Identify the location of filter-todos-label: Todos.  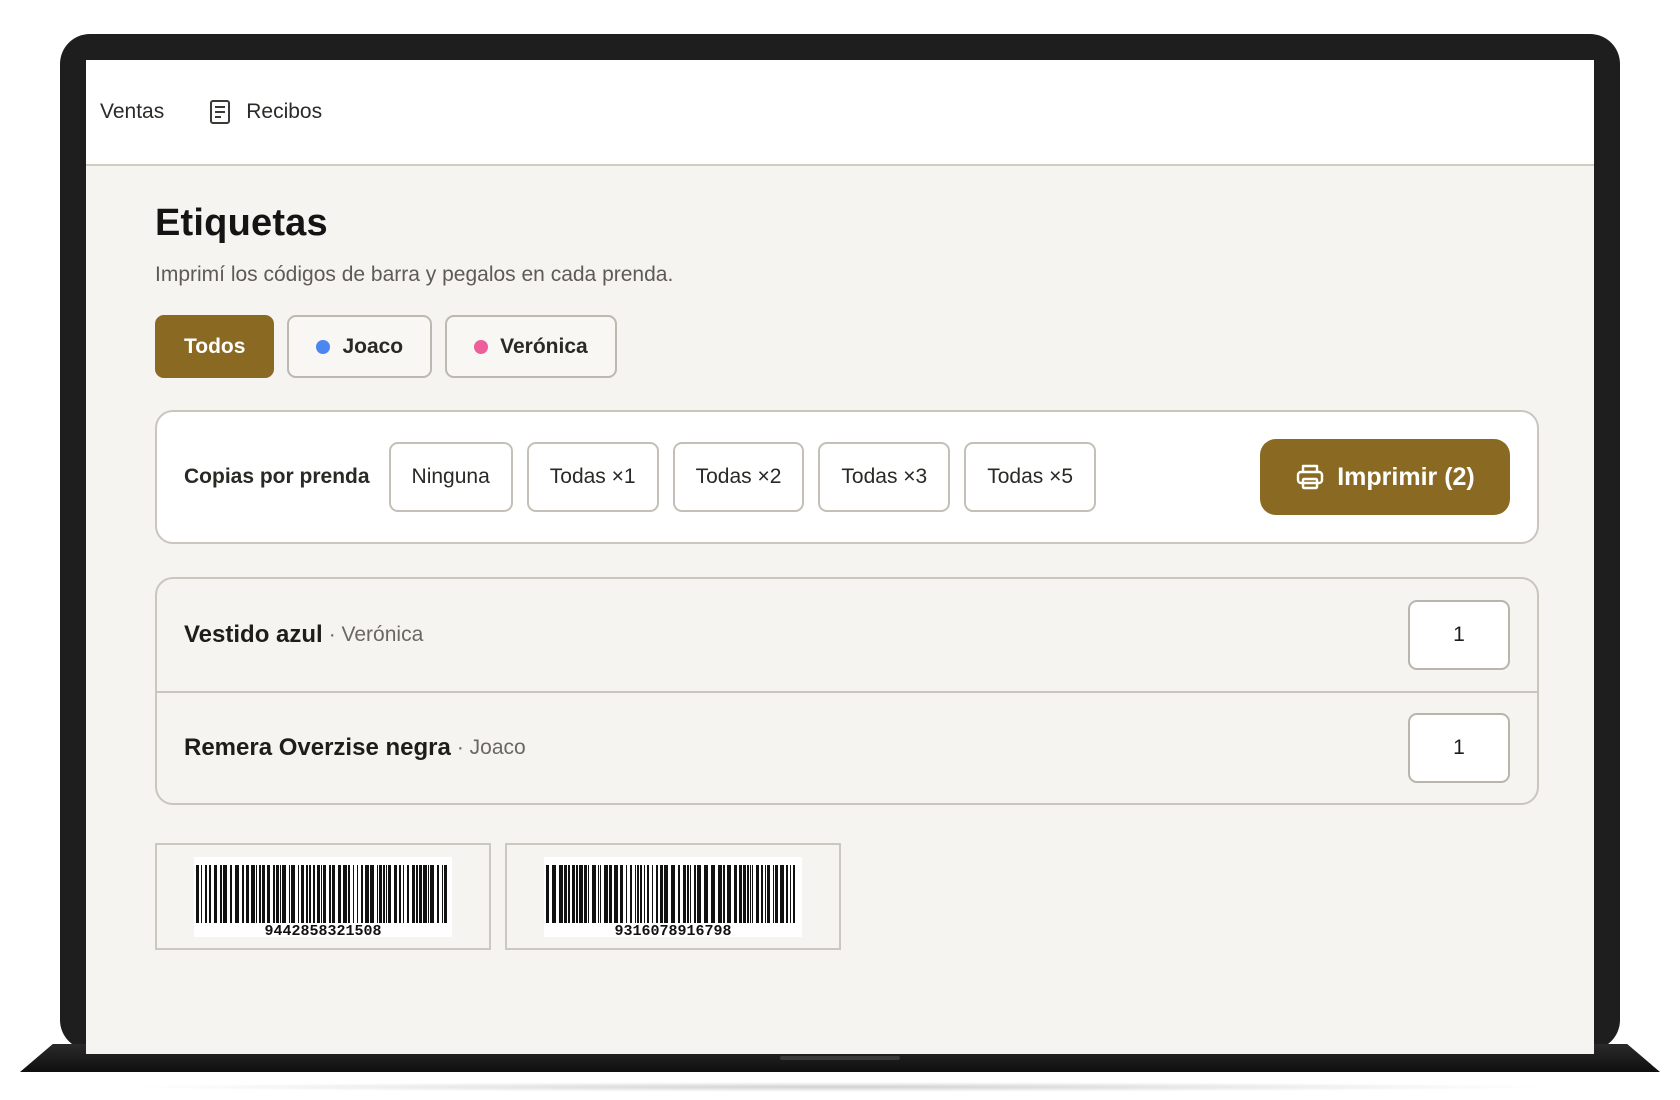
(215, 346).